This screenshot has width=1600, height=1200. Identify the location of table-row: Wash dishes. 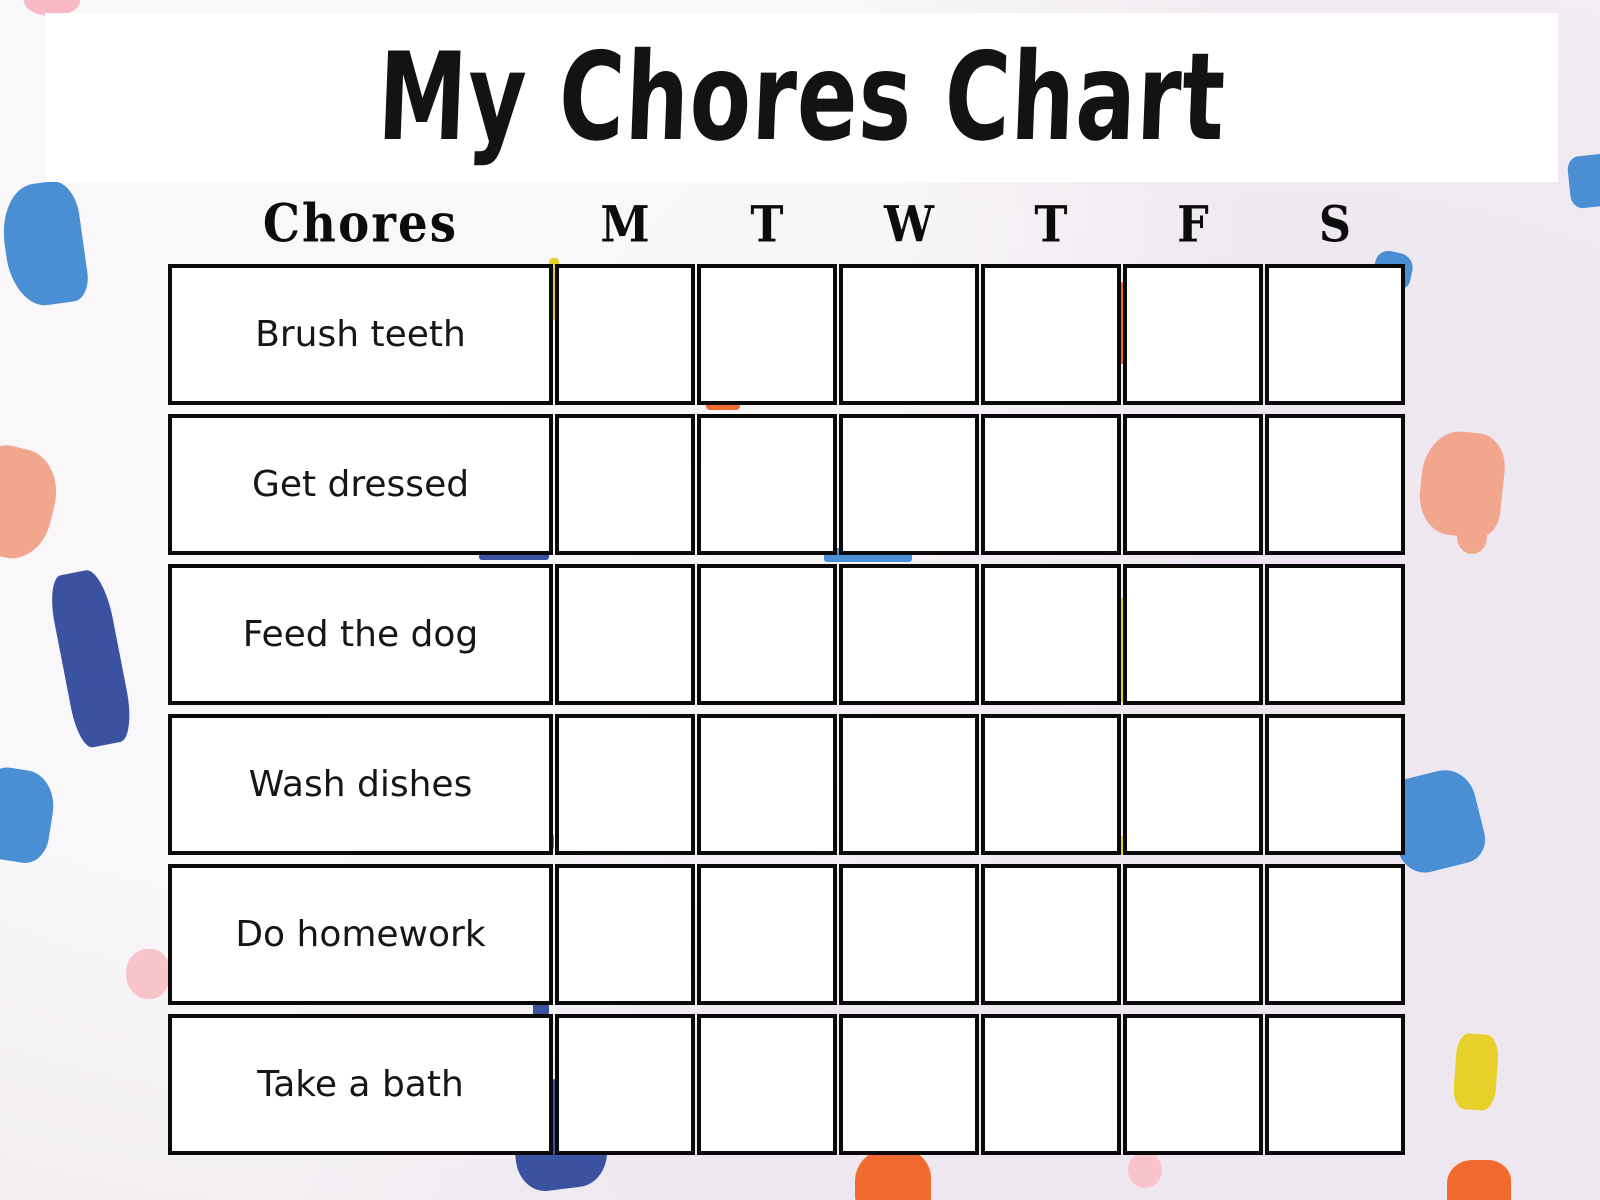
(788, 784).